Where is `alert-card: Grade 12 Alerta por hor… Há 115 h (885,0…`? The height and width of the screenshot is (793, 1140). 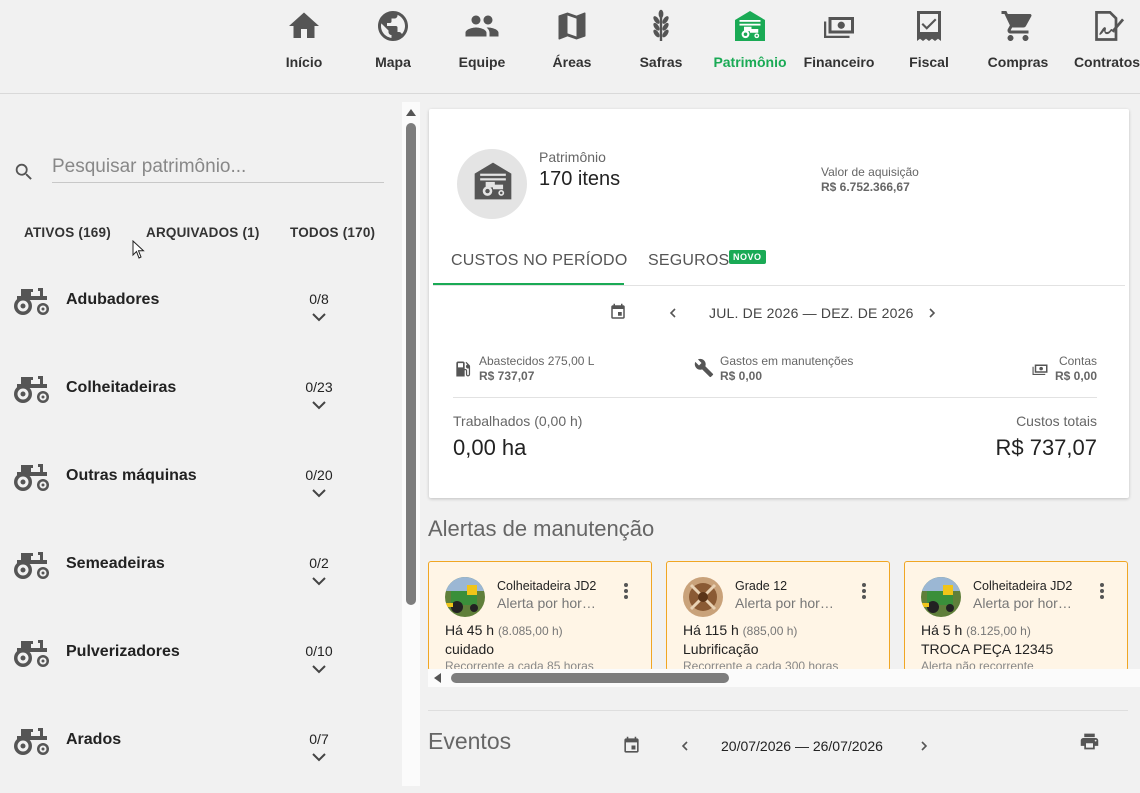
alert-card: Grade 12 Alerta por hor… Há 115 h (885,0… is located at coordinates (778, 616).